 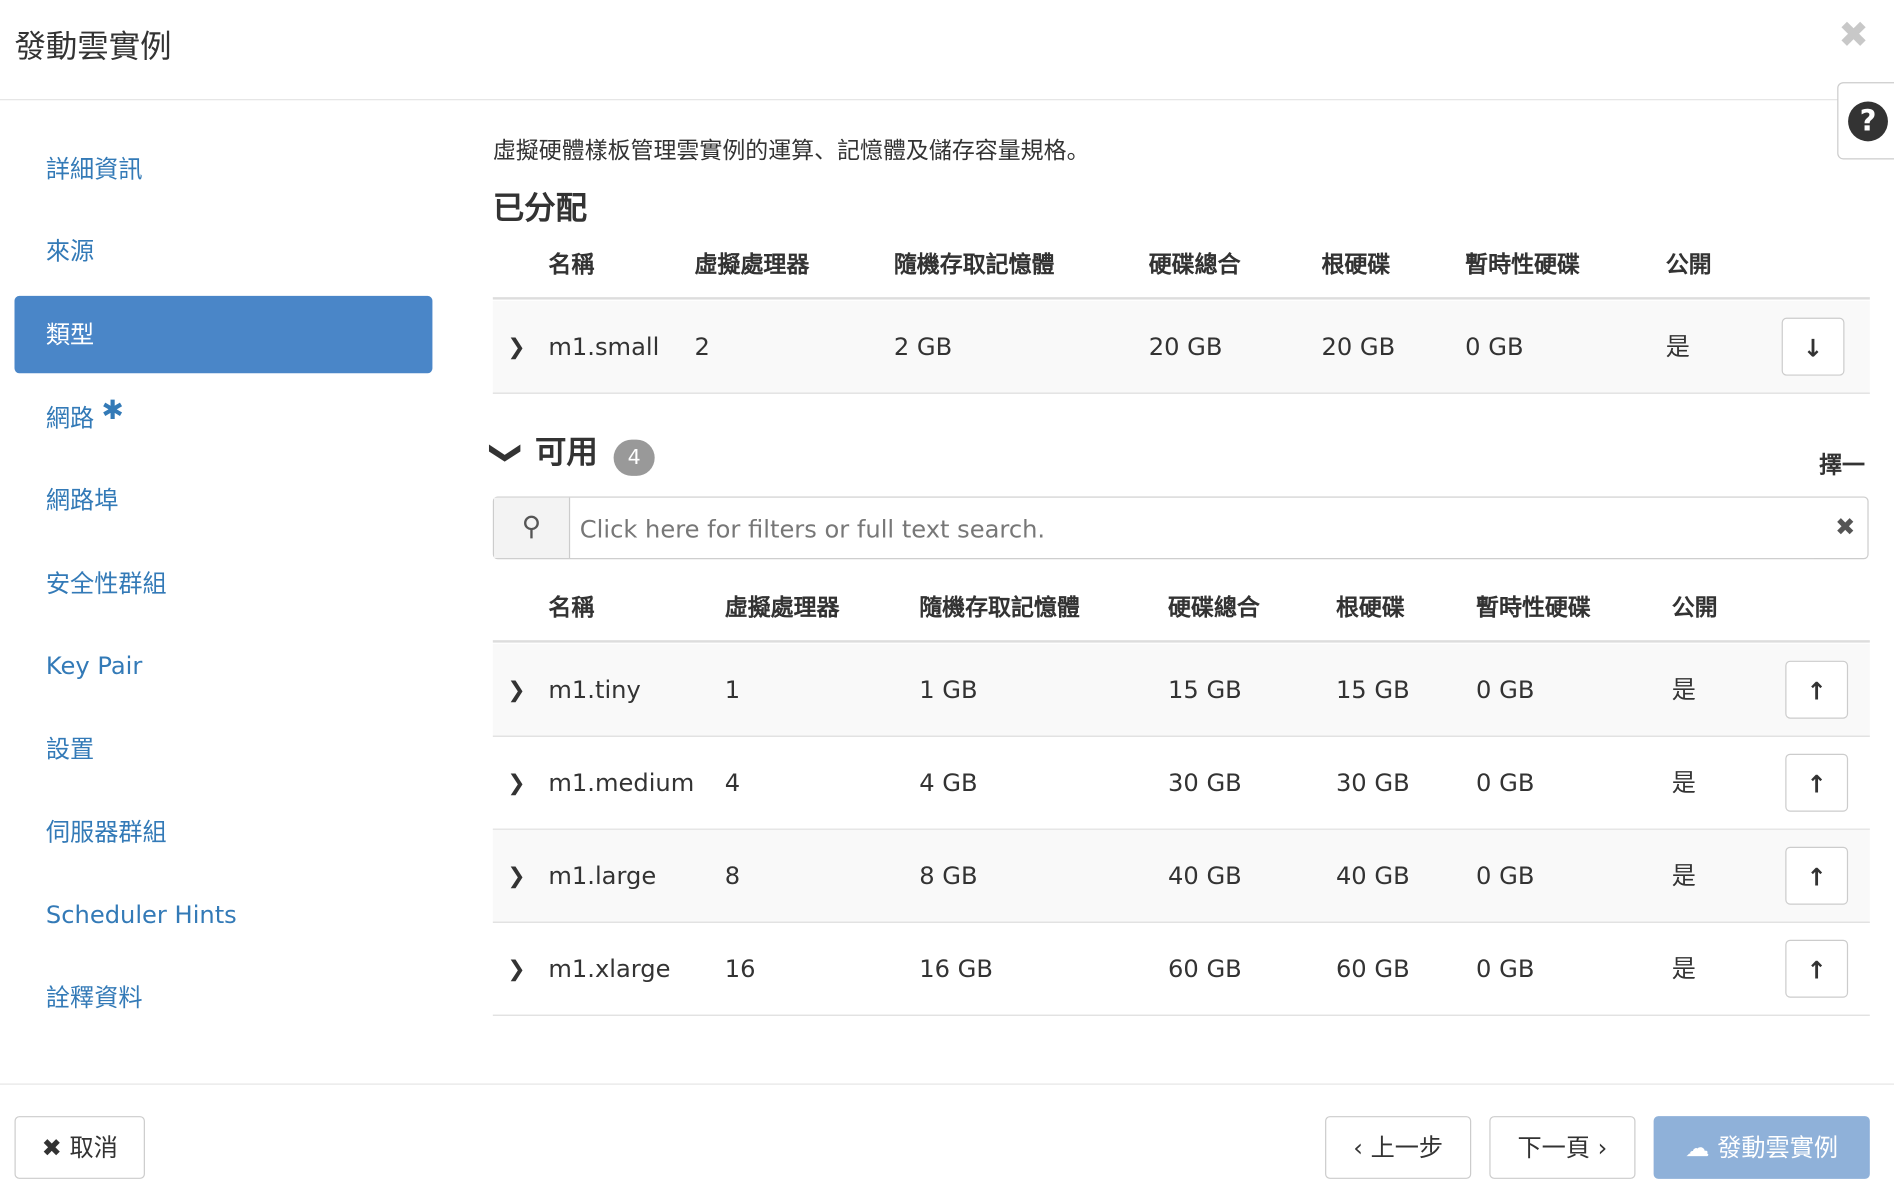 What do you see at coordinates (93, 47) in the screenshot?
I see `modal-title: 發動雲實例` at bounding box center [93, 47].